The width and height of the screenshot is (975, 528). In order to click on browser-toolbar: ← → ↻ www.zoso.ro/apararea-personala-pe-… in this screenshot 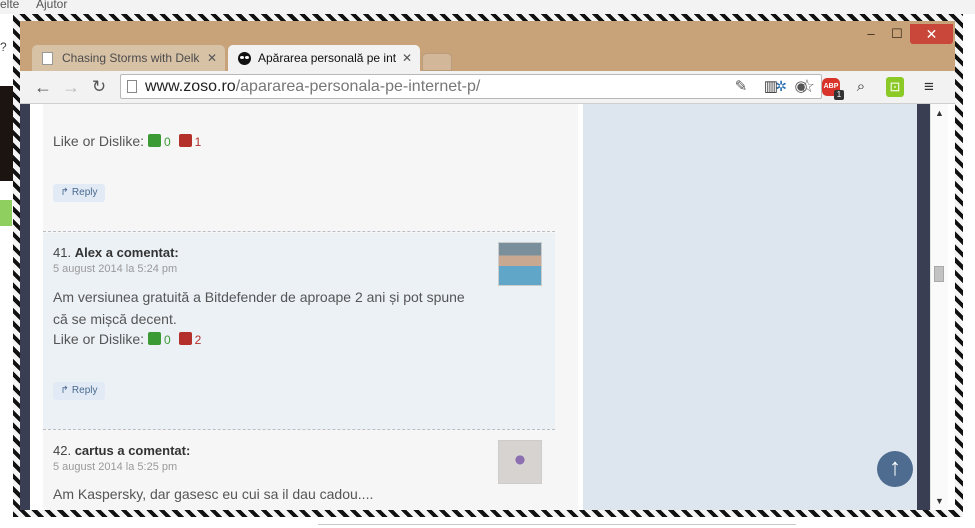, I will do `click(487, 87)`.